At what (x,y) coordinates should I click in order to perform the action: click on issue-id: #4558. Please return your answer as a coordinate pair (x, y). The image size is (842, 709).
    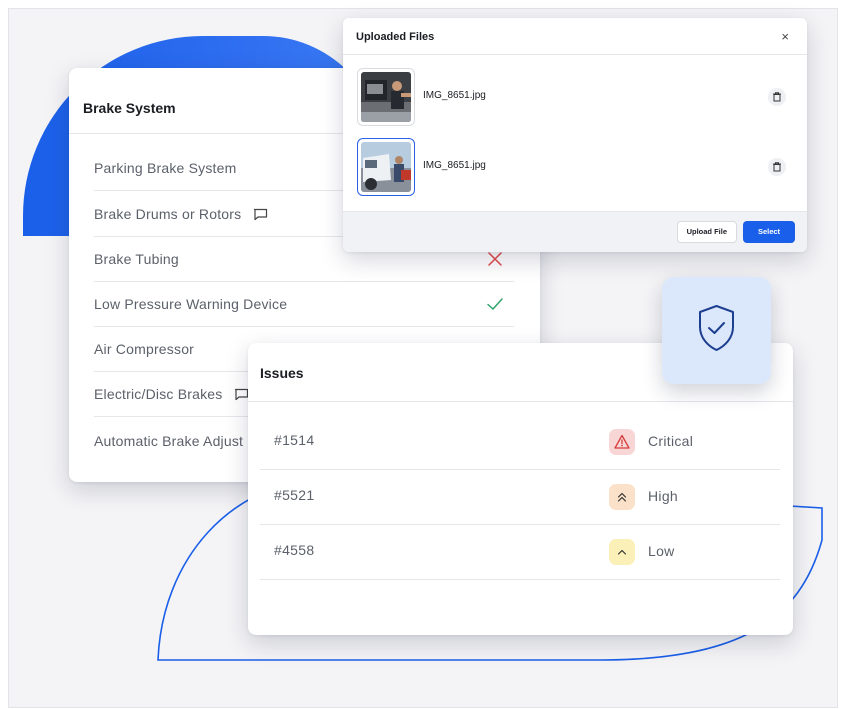
    Looking at the image, I should click on (294, 550).